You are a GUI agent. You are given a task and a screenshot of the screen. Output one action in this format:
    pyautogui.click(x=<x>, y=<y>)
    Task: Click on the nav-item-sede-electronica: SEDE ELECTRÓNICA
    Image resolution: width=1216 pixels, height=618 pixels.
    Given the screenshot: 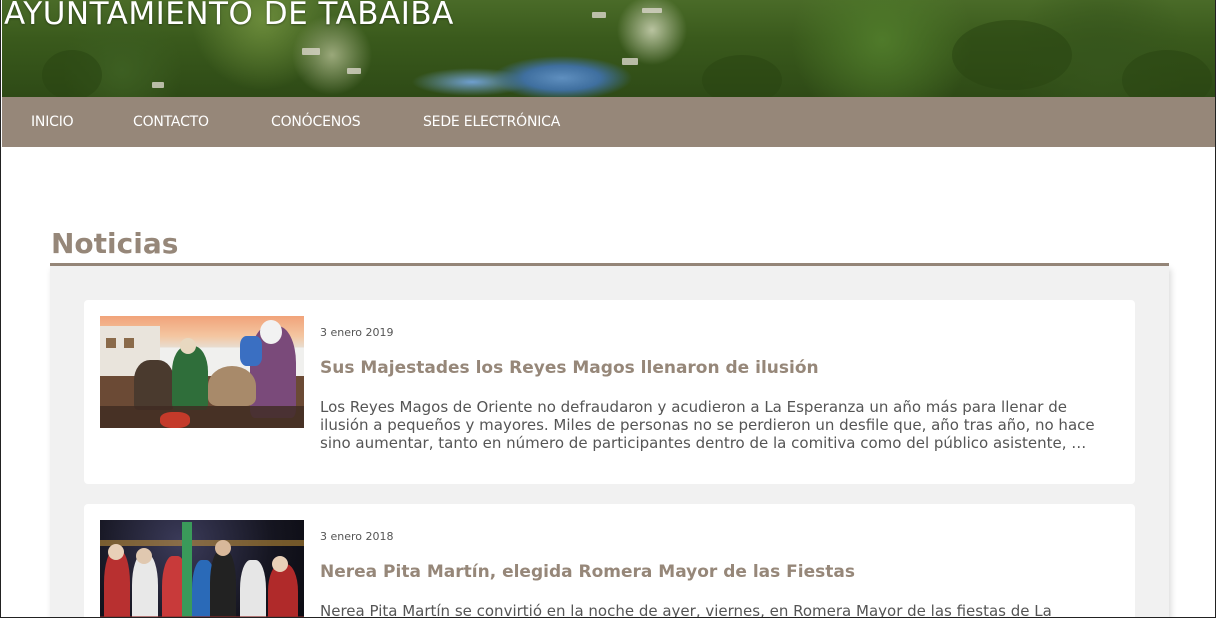 What is the action you would take?
    pyautogui.click(x=491, y=122)
    